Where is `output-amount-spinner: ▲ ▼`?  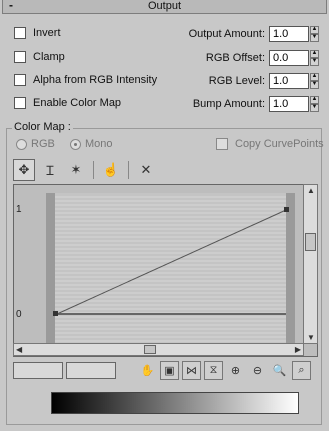
output-amount-spinner: ▲ ▼ is located at coordinates (314, 34).